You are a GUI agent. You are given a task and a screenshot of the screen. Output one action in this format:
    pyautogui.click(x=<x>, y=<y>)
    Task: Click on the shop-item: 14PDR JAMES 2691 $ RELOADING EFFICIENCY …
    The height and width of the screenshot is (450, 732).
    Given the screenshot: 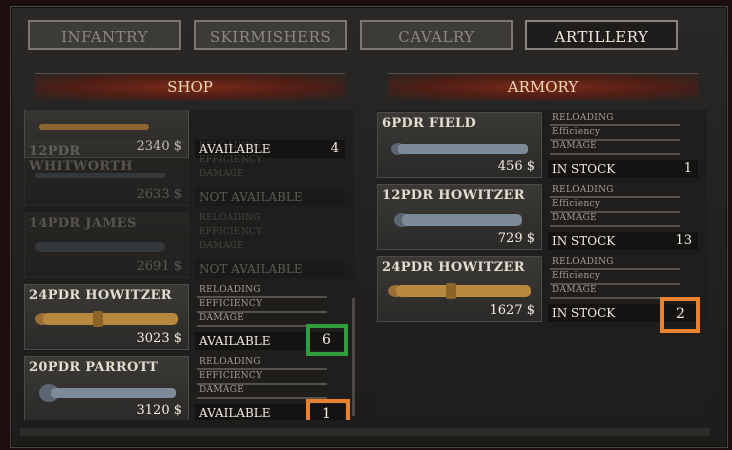 What is the action you would take?
    pyautogui.click(x=189, y=246)
    